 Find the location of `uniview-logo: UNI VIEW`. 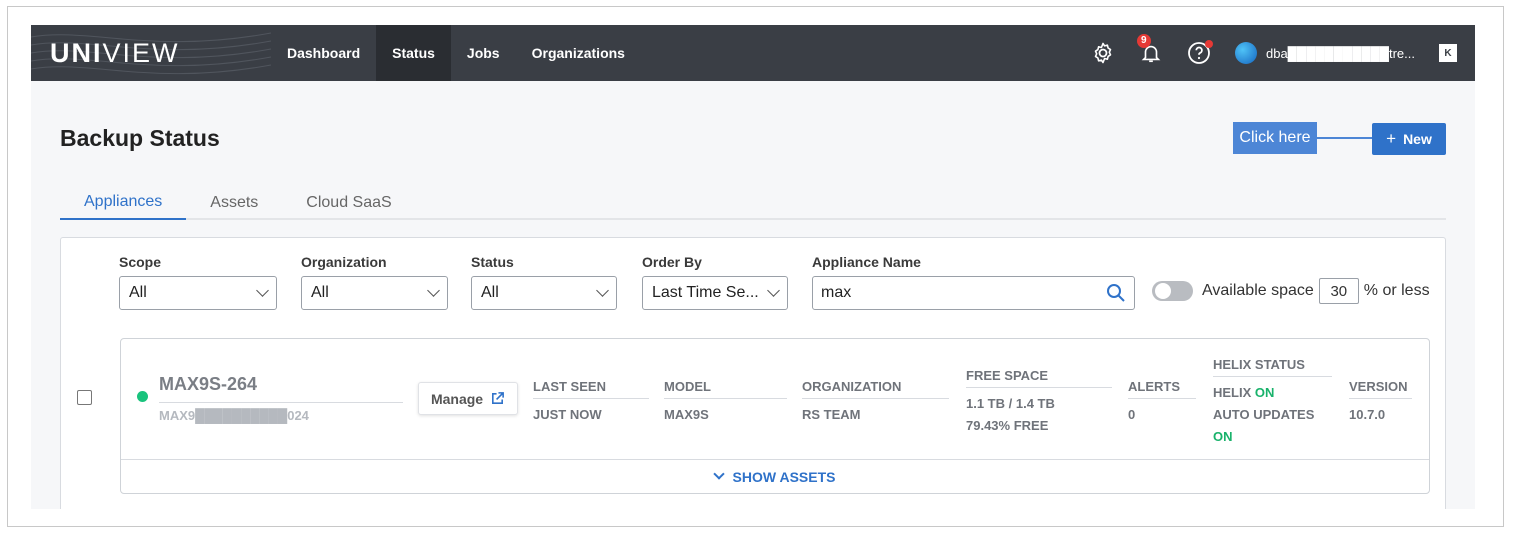

uniview-logo: UNI VIEW is located at coordinates (115, 52).